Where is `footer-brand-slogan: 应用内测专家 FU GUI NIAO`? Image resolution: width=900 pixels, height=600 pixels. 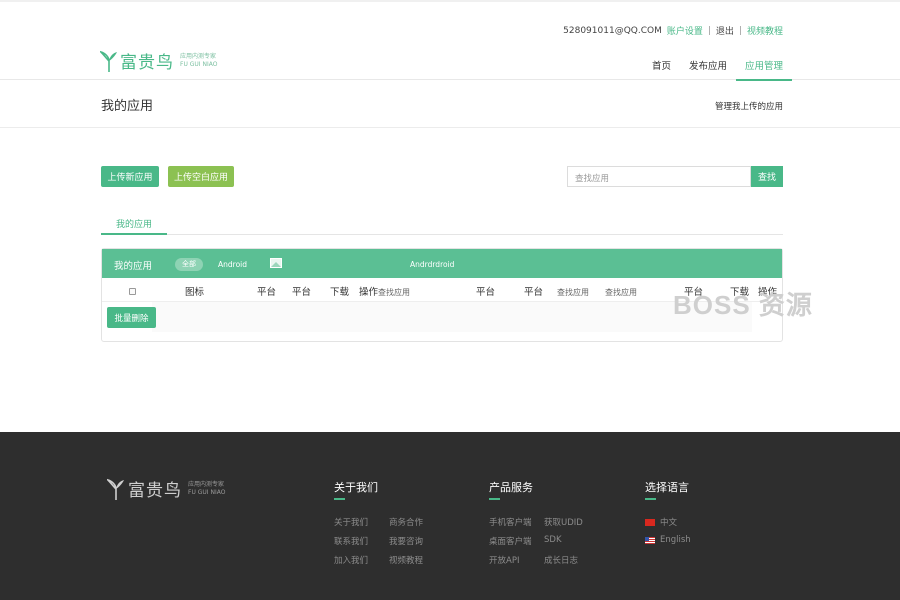 footer-brand-slogan: 应用内测专家 FU GUI NIAO is located at coordinates (206, 489).